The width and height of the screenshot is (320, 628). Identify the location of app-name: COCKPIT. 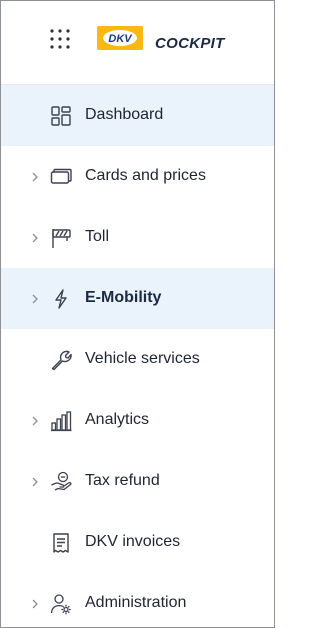
(190, 43).